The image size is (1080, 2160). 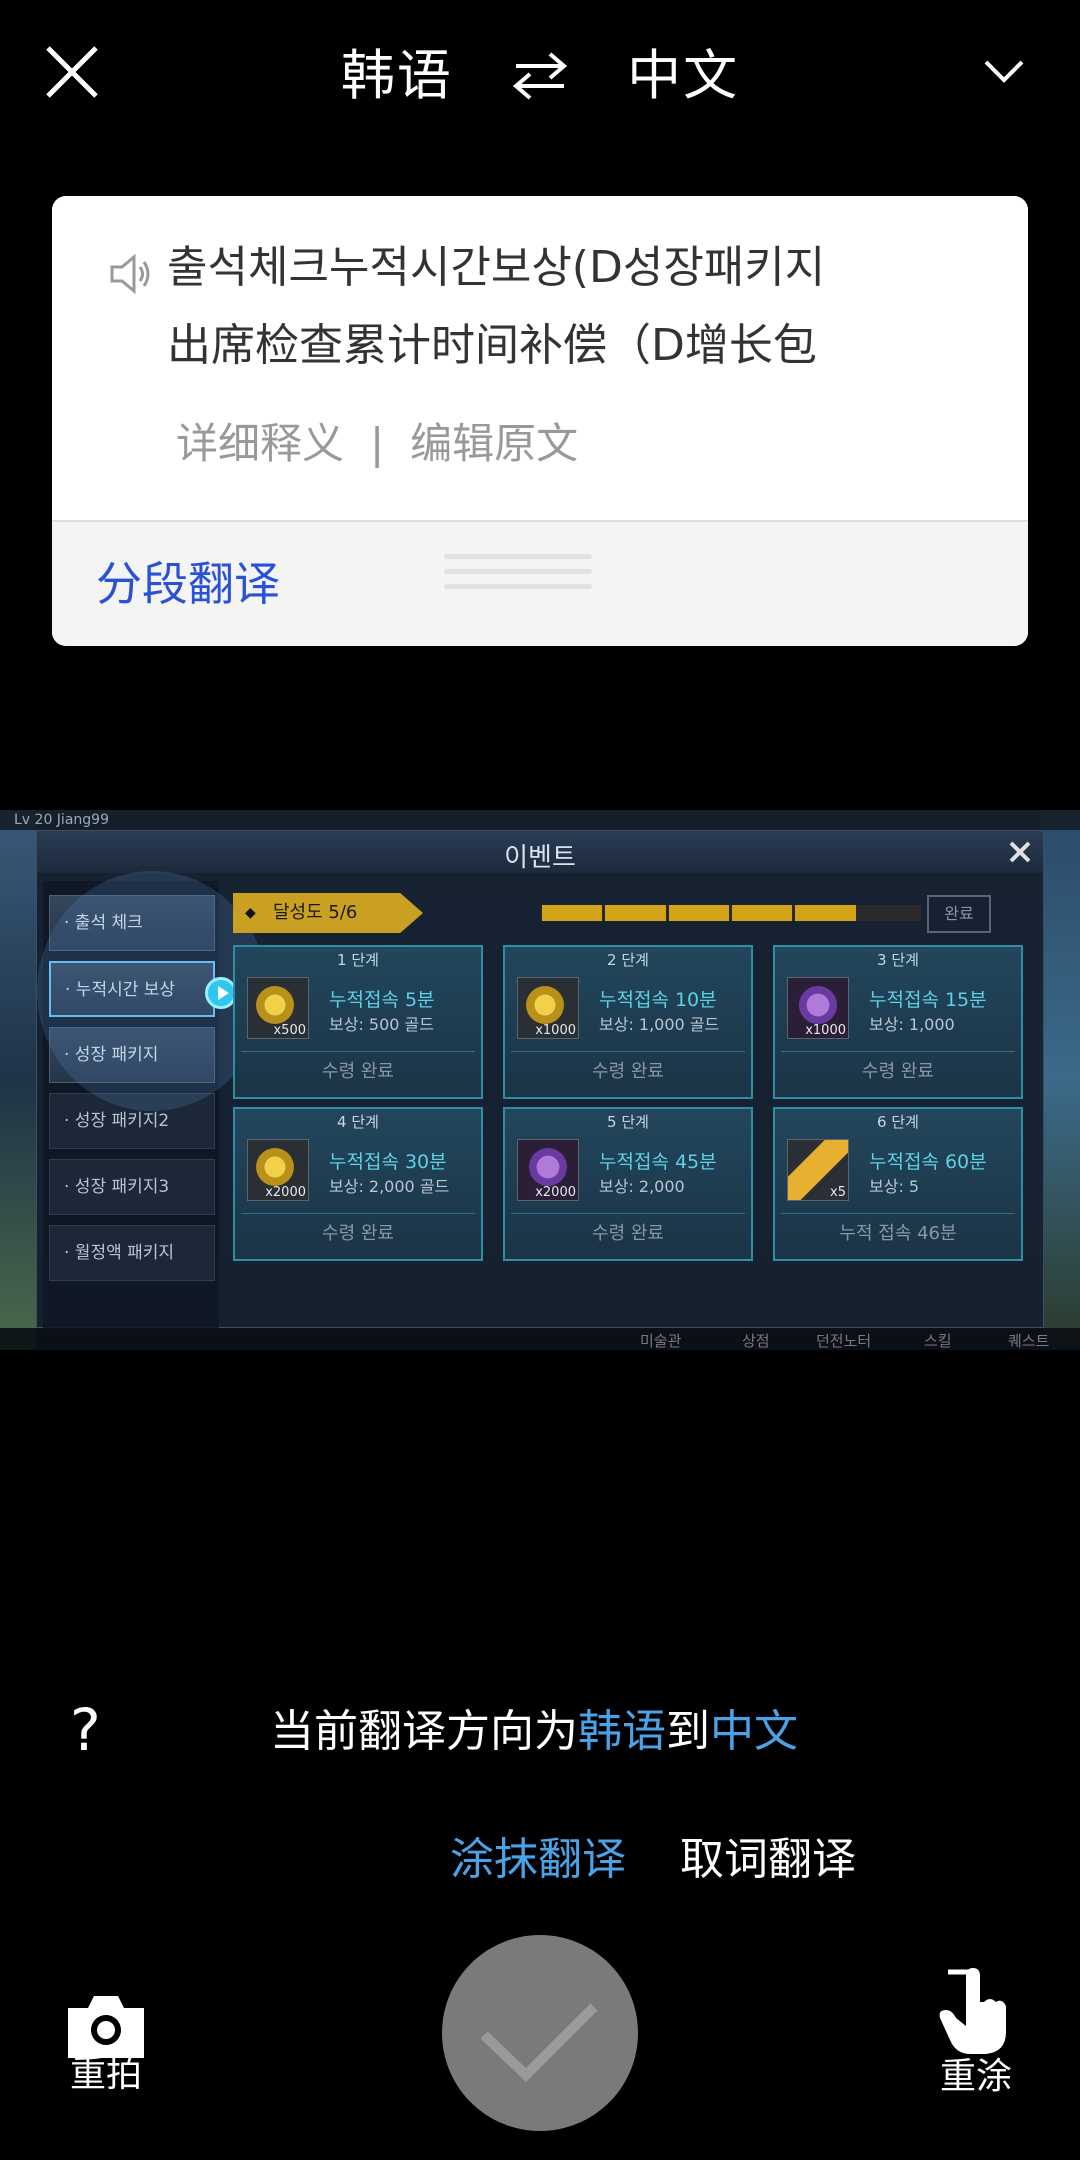 I want to click on tile-name: 누적접속 45분, so click(x=658, y=1162).